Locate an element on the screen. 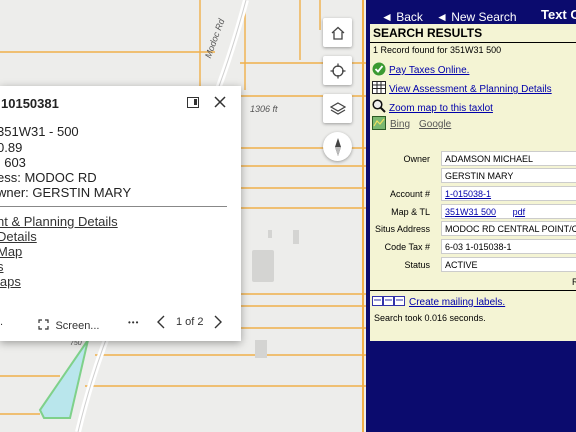 This screenshot has width=576, height=432. table-icon is located at coordinates (379, 87).